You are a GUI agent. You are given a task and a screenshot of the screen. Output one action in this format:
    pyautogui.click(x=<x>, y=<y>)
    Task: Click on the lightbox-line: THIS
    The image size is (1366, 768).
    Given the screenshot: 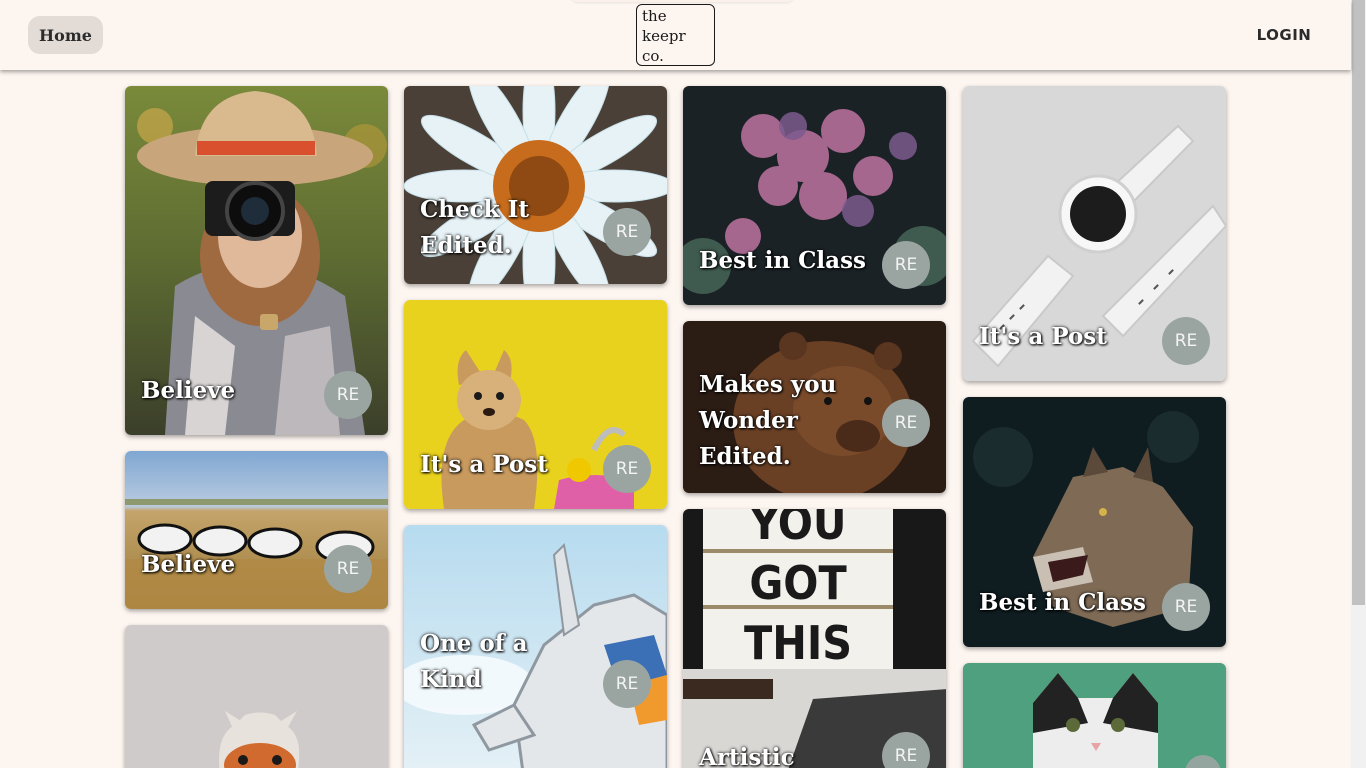 What is the action you would take?
    pyautogui.click(x=798, y=643)
    